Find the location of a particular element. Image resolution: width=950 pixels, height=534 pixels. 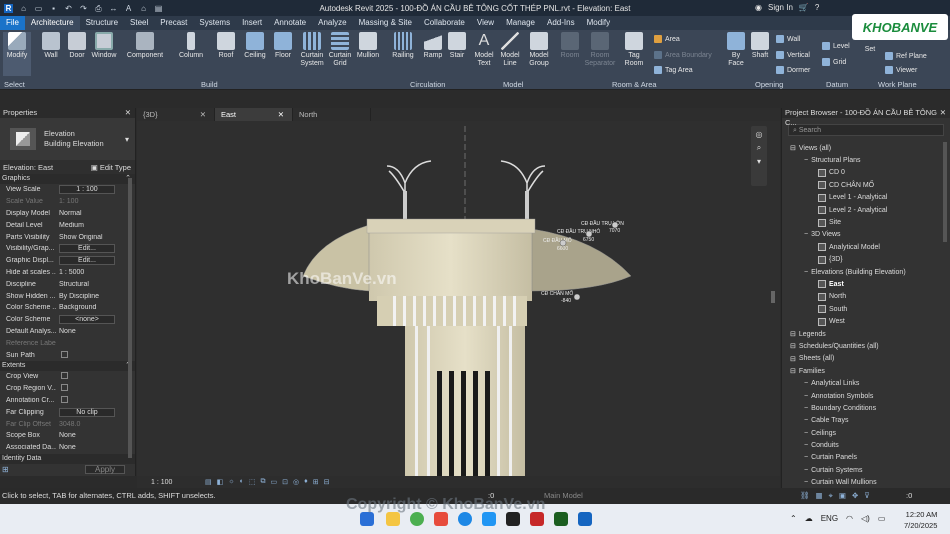

dormer-button: Dormer is located at coordinates (793, 70).